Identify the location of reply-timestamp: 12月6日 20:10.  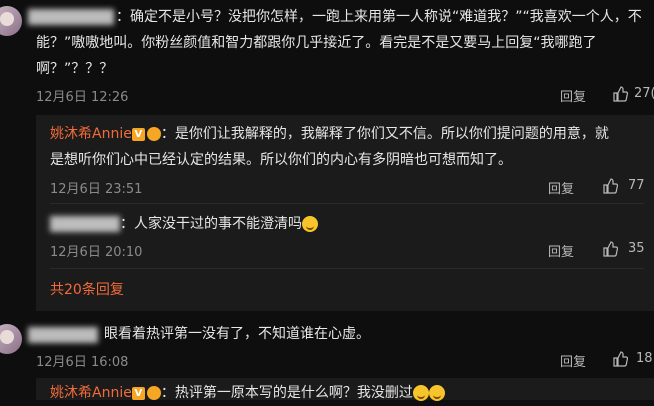
(96, 252).